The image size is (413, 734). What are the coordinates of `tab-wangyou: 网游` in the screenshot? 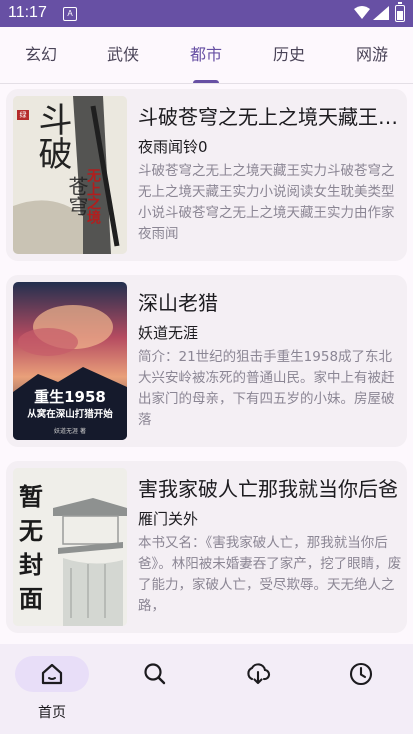 It's located at (372, 55).